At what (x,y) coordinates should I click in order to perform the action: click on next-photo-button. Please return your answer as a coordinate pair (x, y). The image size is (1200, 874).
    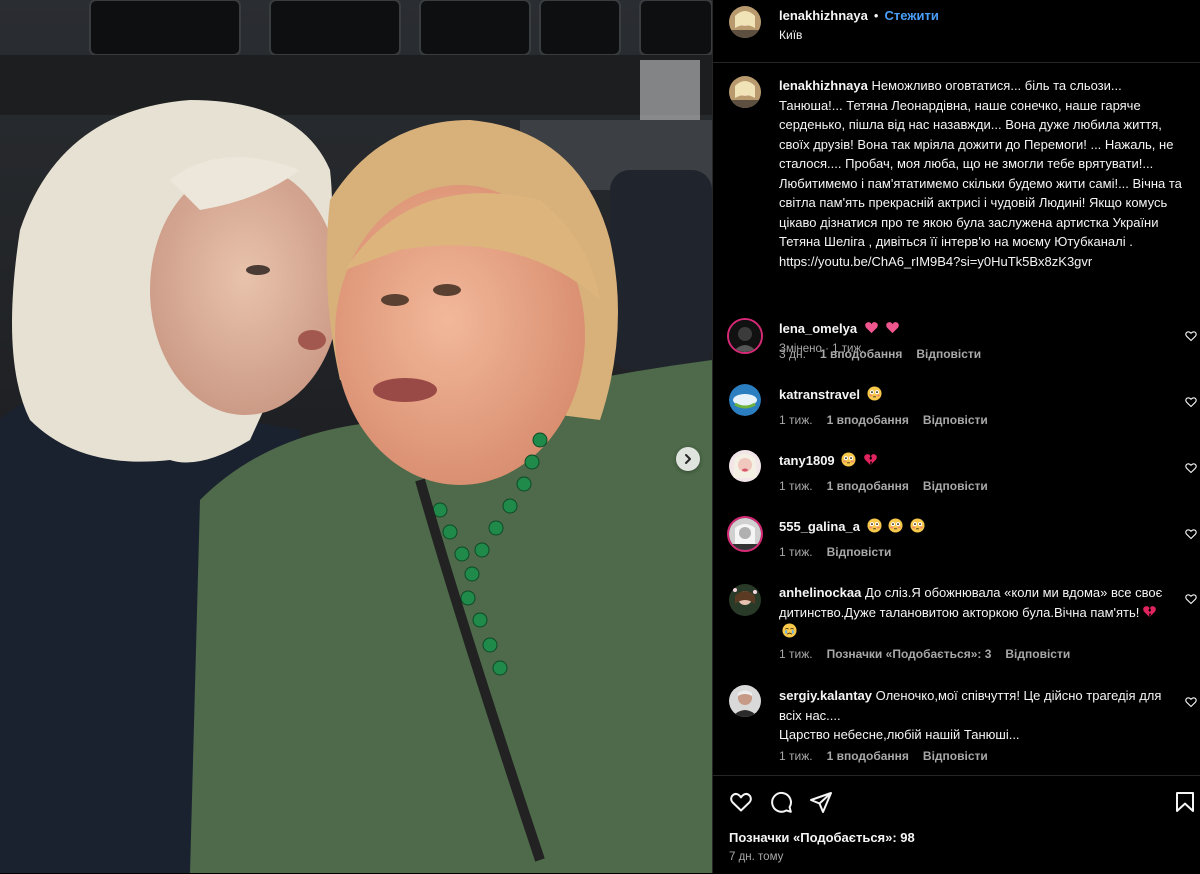
    Looking at the image, I should click on (688, 459).